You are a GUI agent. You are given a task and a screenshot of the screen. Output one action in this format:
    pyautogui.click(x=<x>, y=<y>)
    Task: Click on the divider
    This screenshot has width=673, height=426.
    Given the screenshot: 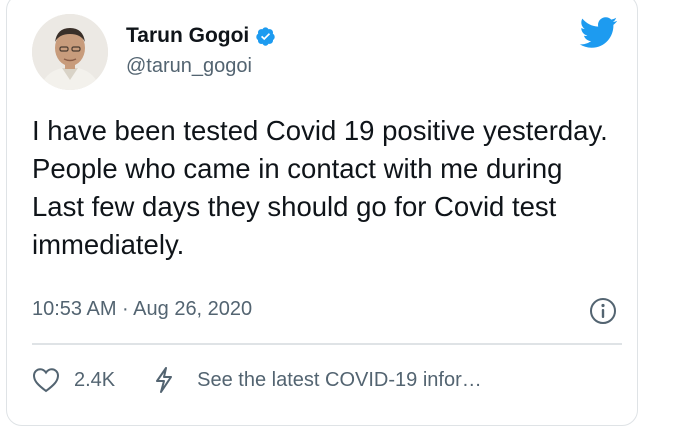 What is the action you would take?
    pyautogui.click(x=327, y=344)
    